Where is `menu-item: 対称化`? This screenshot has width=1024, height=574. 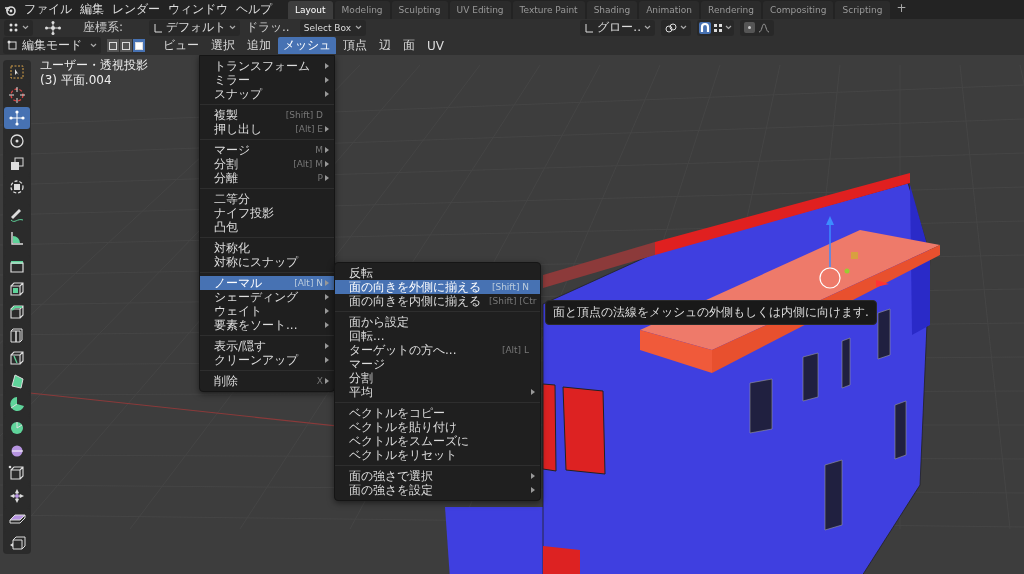 menu-item: 対称化 is located at coordinates (267, 248).